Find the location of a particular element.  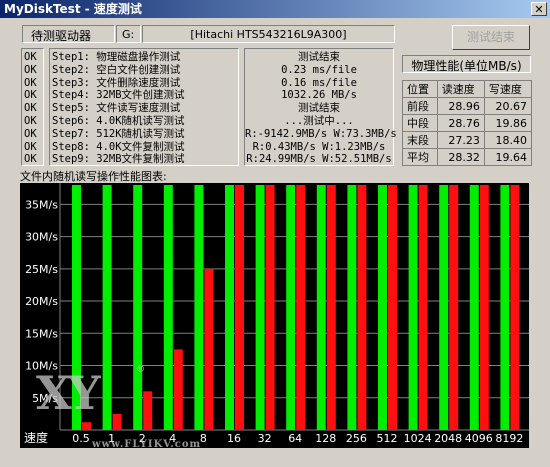

x-tick-label: 256 is located at coordinates (356, 438).